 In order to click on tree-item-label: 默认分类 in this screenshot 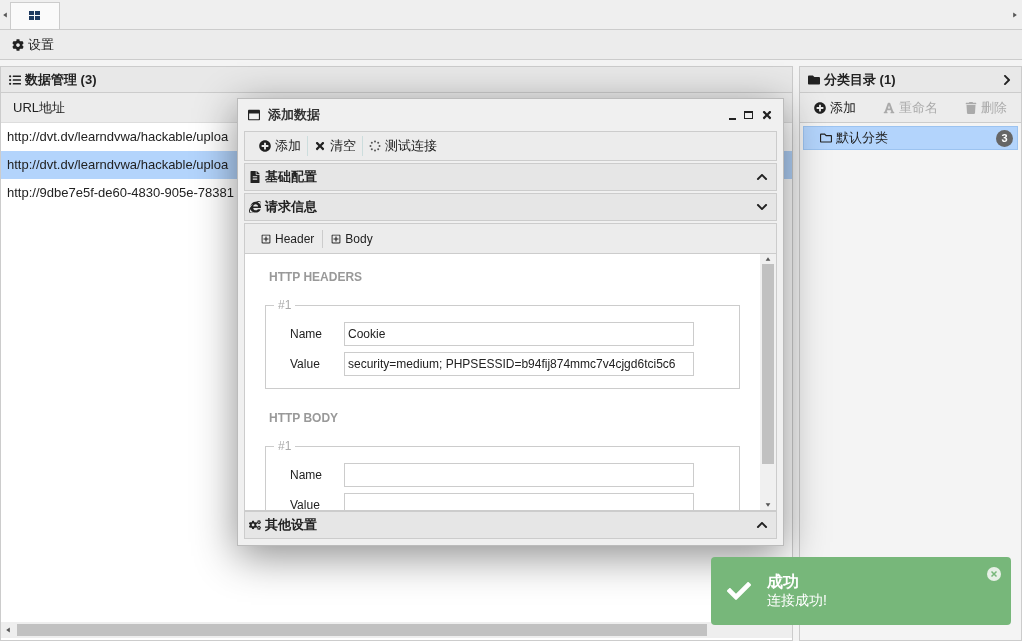, I will do `click(862, 138)`.